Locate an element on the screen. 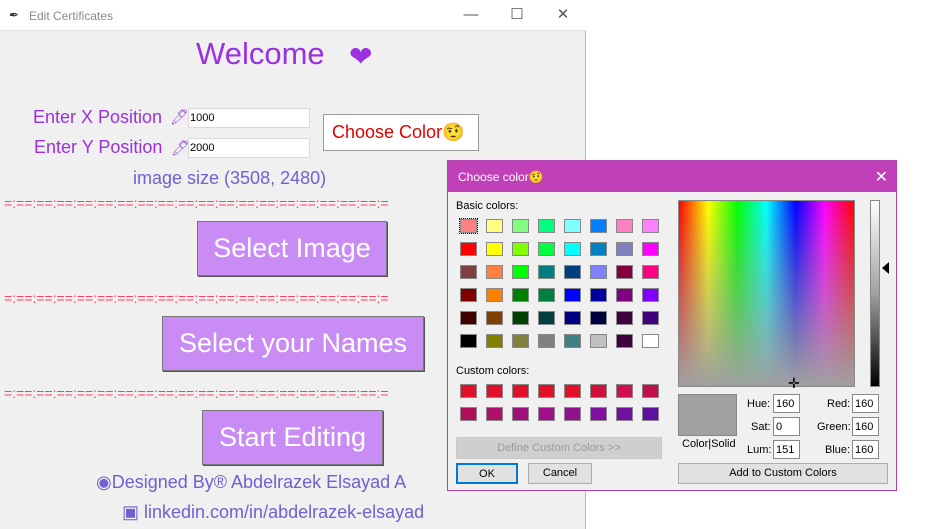  ok-button: OK is located at coordinates (487, 473).